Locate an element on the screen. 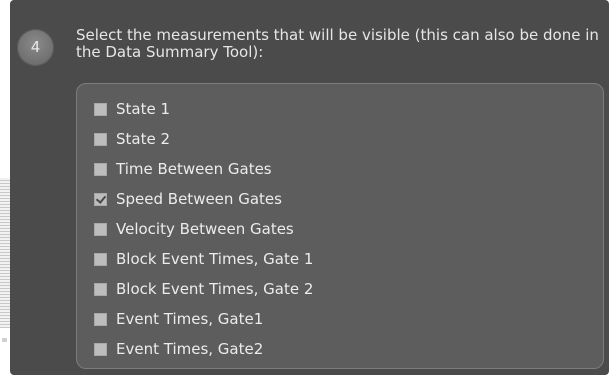  measurement-item-event-times-gate2: Event Times, Gate2 is located at coordinates (203, 349).